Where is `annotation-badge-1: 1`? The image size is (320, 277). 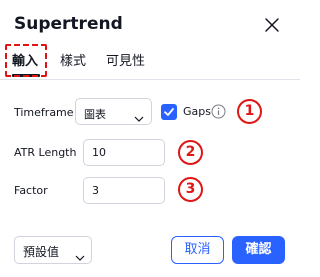
annotation-badge-1: 1 is located at coordinates (249, 111).